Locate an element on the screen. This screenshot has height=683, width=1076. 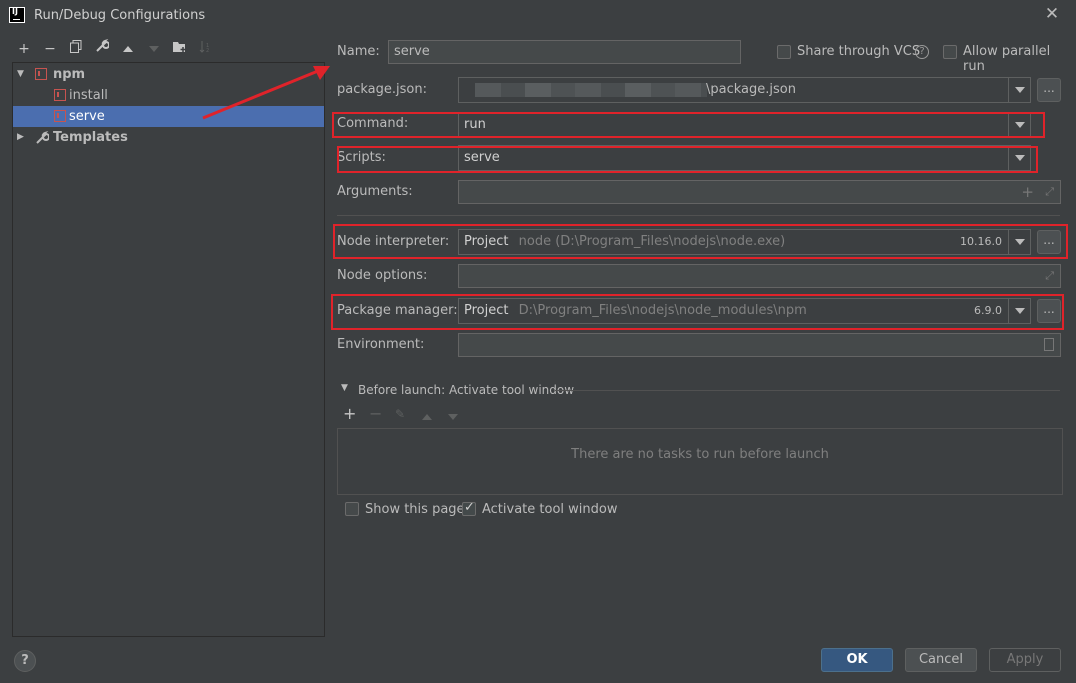
show-this-page-label: Show this page is located at coordinates (415, 509).